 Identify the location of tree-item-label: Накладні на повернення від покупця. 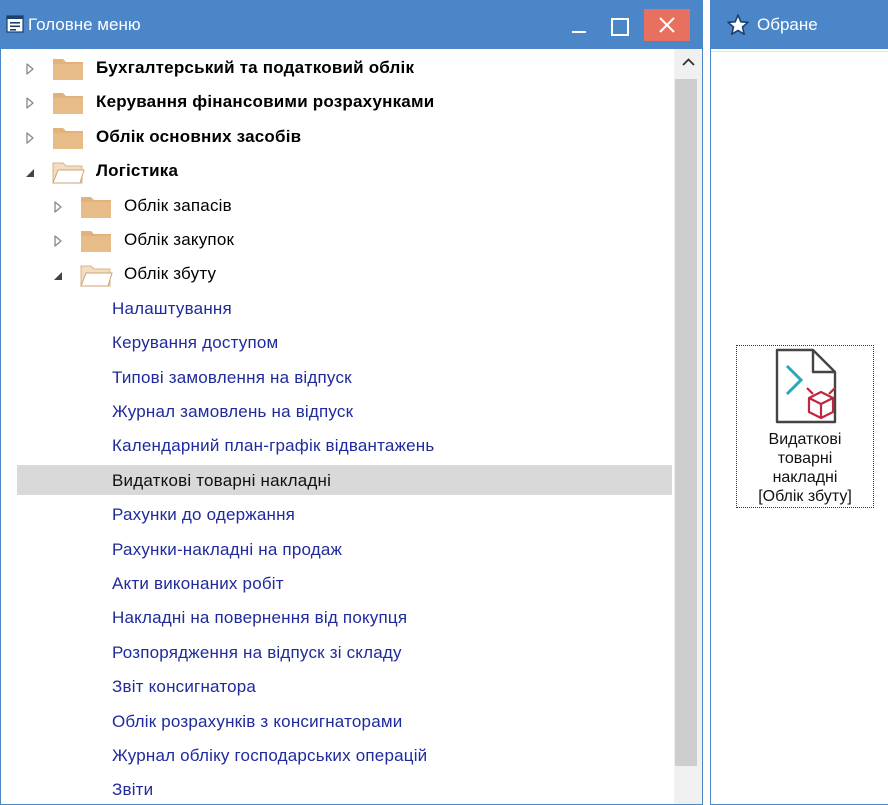
(260, 618).